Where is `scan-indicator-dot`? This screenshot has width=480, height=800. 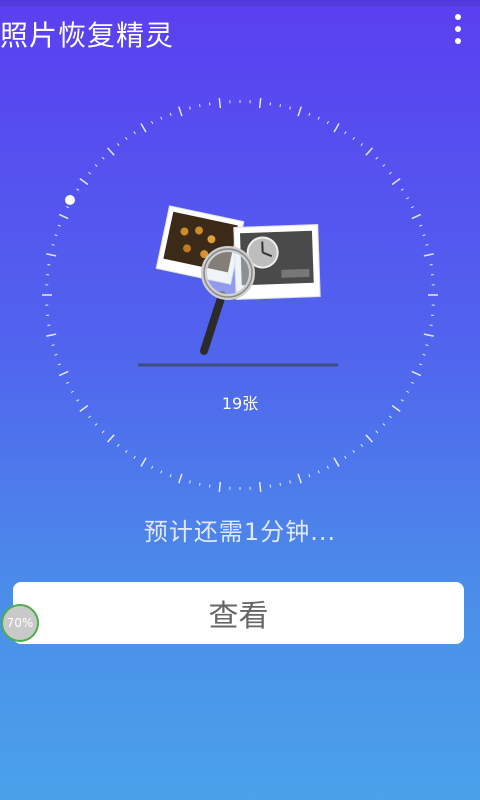
scan-indicator-dot is located at coordinates (70, 200).